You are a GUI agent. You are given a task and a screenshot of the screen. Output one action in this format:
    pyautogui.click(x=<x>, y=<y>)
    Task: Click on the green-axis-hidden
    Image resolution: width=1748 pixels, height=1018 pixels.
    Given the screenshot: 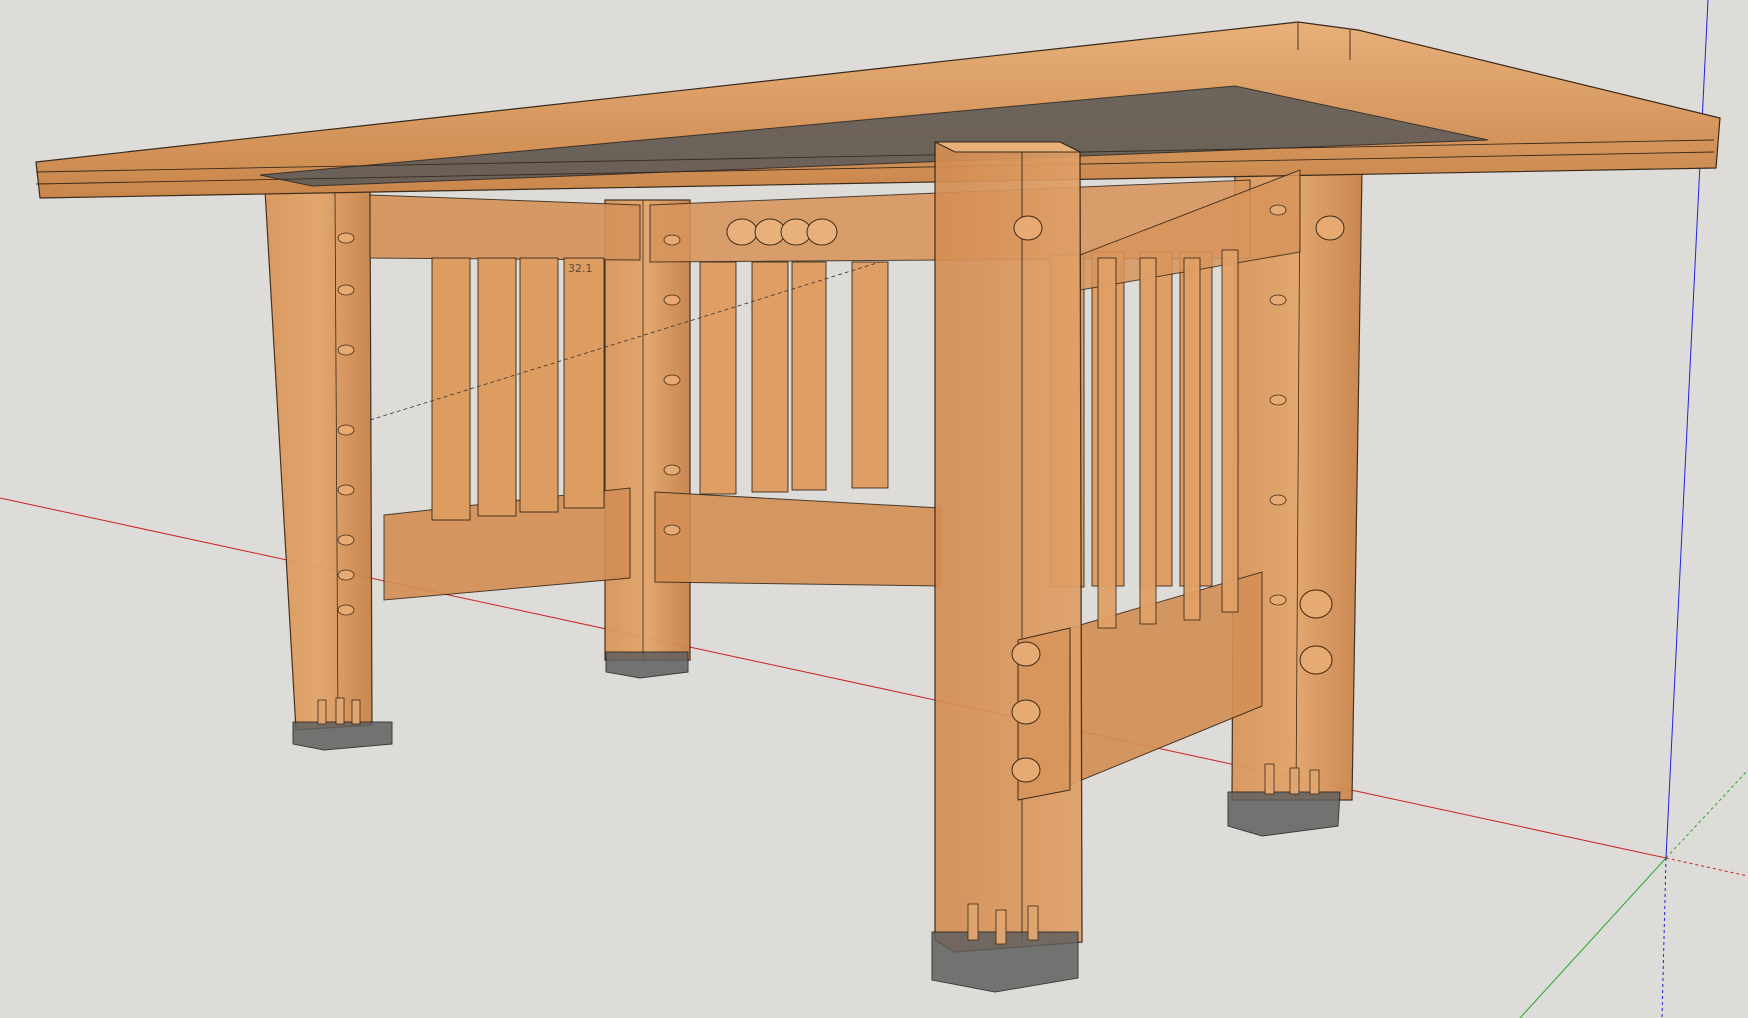 What is the action you would take?
    pyautogui.click(x=1706, y=814)
    